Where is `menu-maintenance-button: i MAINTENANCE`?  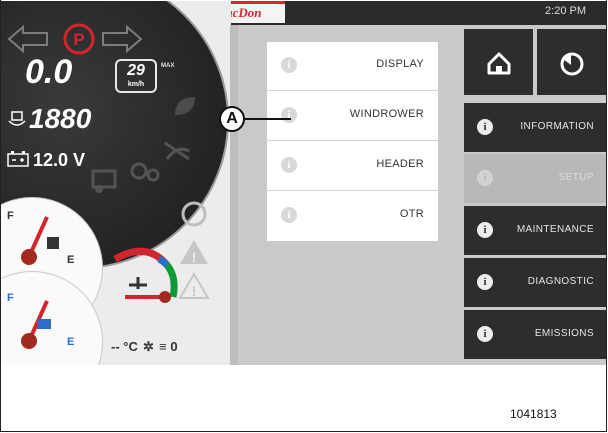
menu-maintenance-button: i MAINTENANCE is located at coordinates (535, 230).